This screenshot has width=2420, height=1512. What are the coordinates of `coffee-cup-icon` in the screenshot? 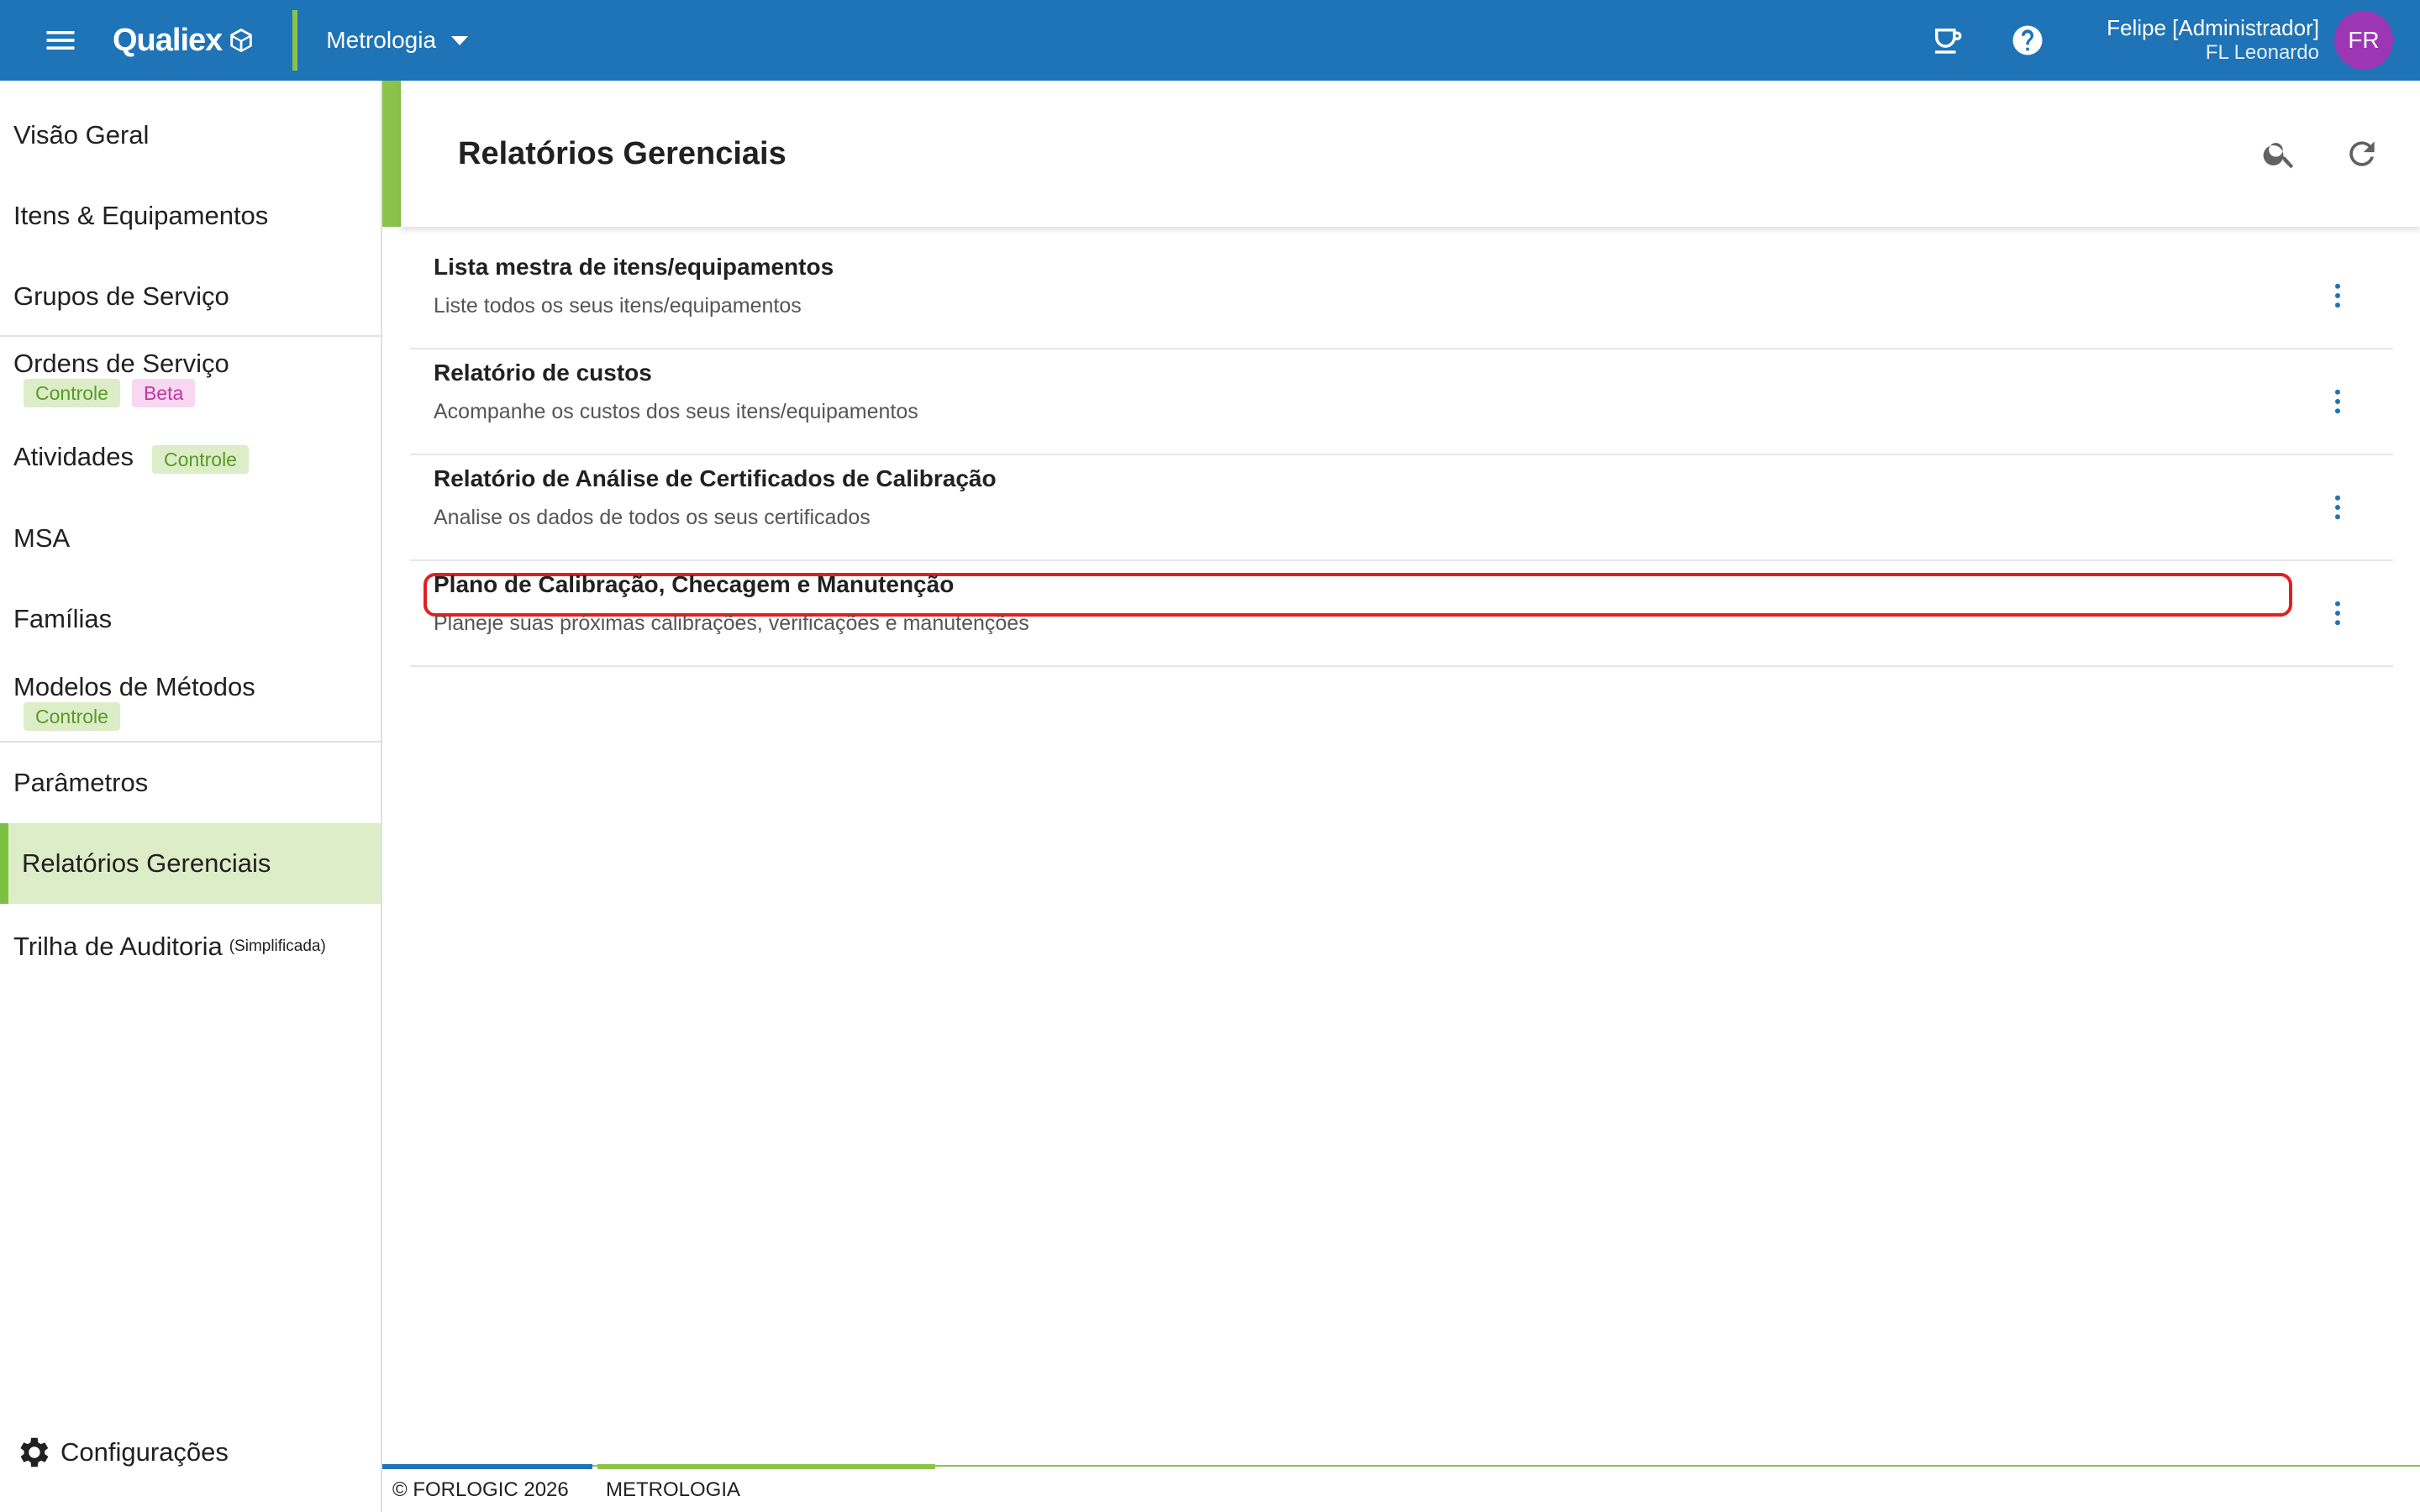 It's located at (1948, 41).